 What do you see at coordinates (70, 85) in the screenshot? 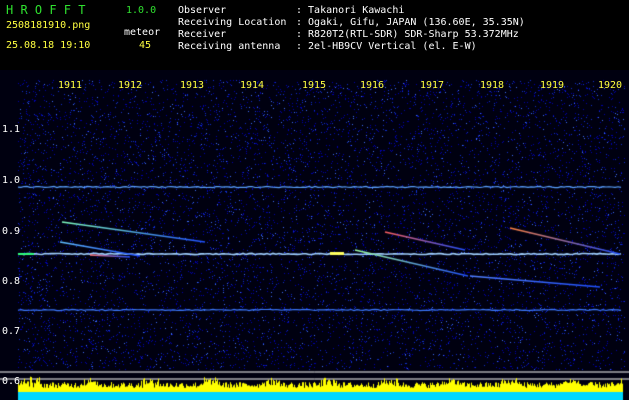
I see `x-tick-1911: 1911` at bounding box center [70, 85].